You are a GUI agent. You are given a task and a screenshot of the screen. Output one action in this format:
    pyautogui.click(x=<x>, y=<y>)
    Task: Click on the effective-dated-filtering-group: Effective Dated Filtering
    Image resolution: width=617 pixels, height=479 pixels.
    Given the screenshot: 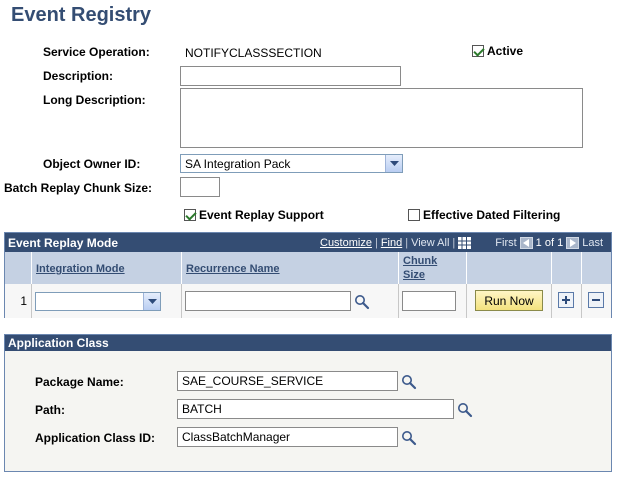 What is the action you would take?
    pyautogui.click(x=484, y=215)
    